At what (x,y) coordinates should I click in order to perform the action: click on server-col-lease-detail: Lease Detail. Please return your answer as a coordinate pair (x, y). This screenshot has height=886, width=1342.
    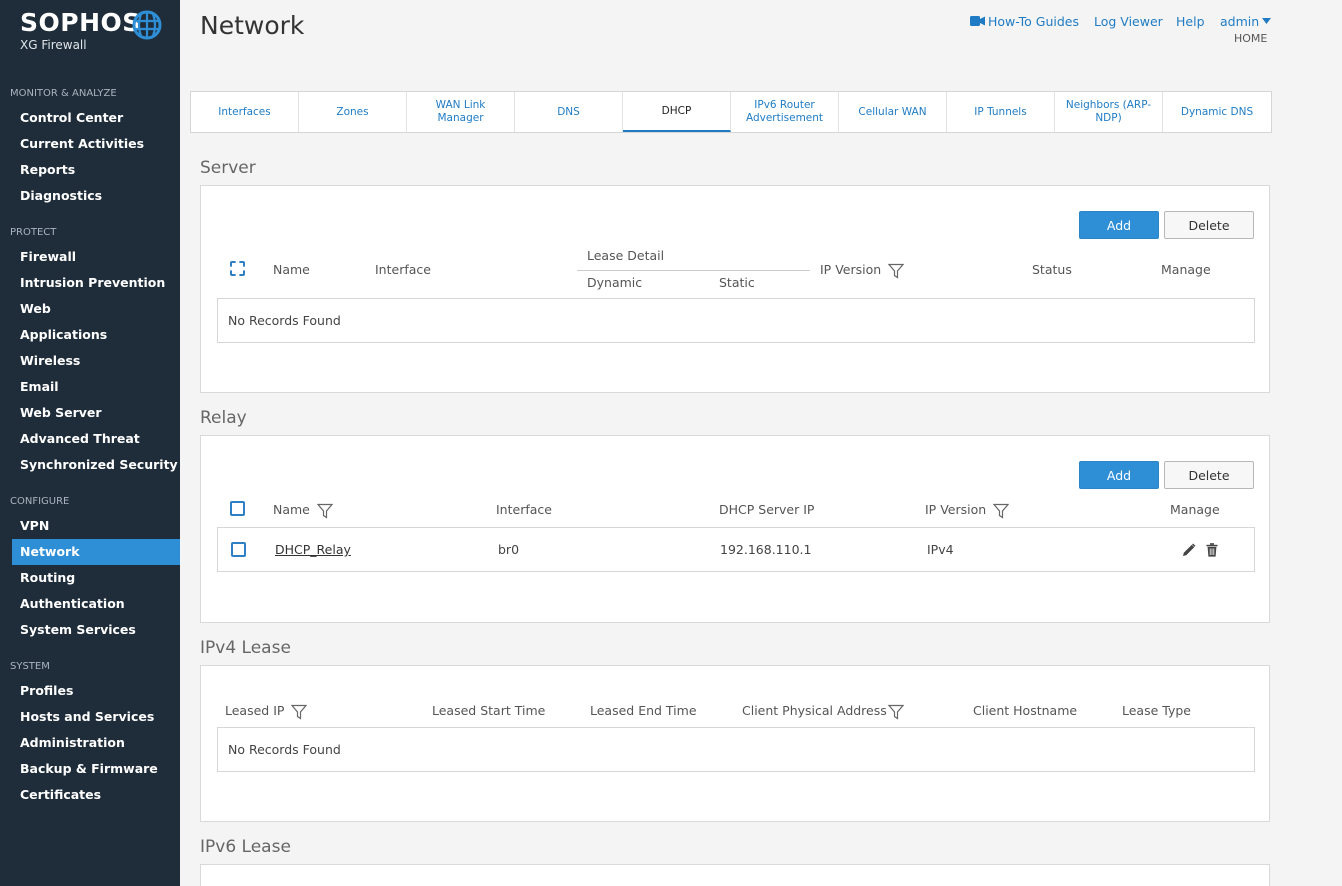
    Looking at the image, I should click on (626, 255).